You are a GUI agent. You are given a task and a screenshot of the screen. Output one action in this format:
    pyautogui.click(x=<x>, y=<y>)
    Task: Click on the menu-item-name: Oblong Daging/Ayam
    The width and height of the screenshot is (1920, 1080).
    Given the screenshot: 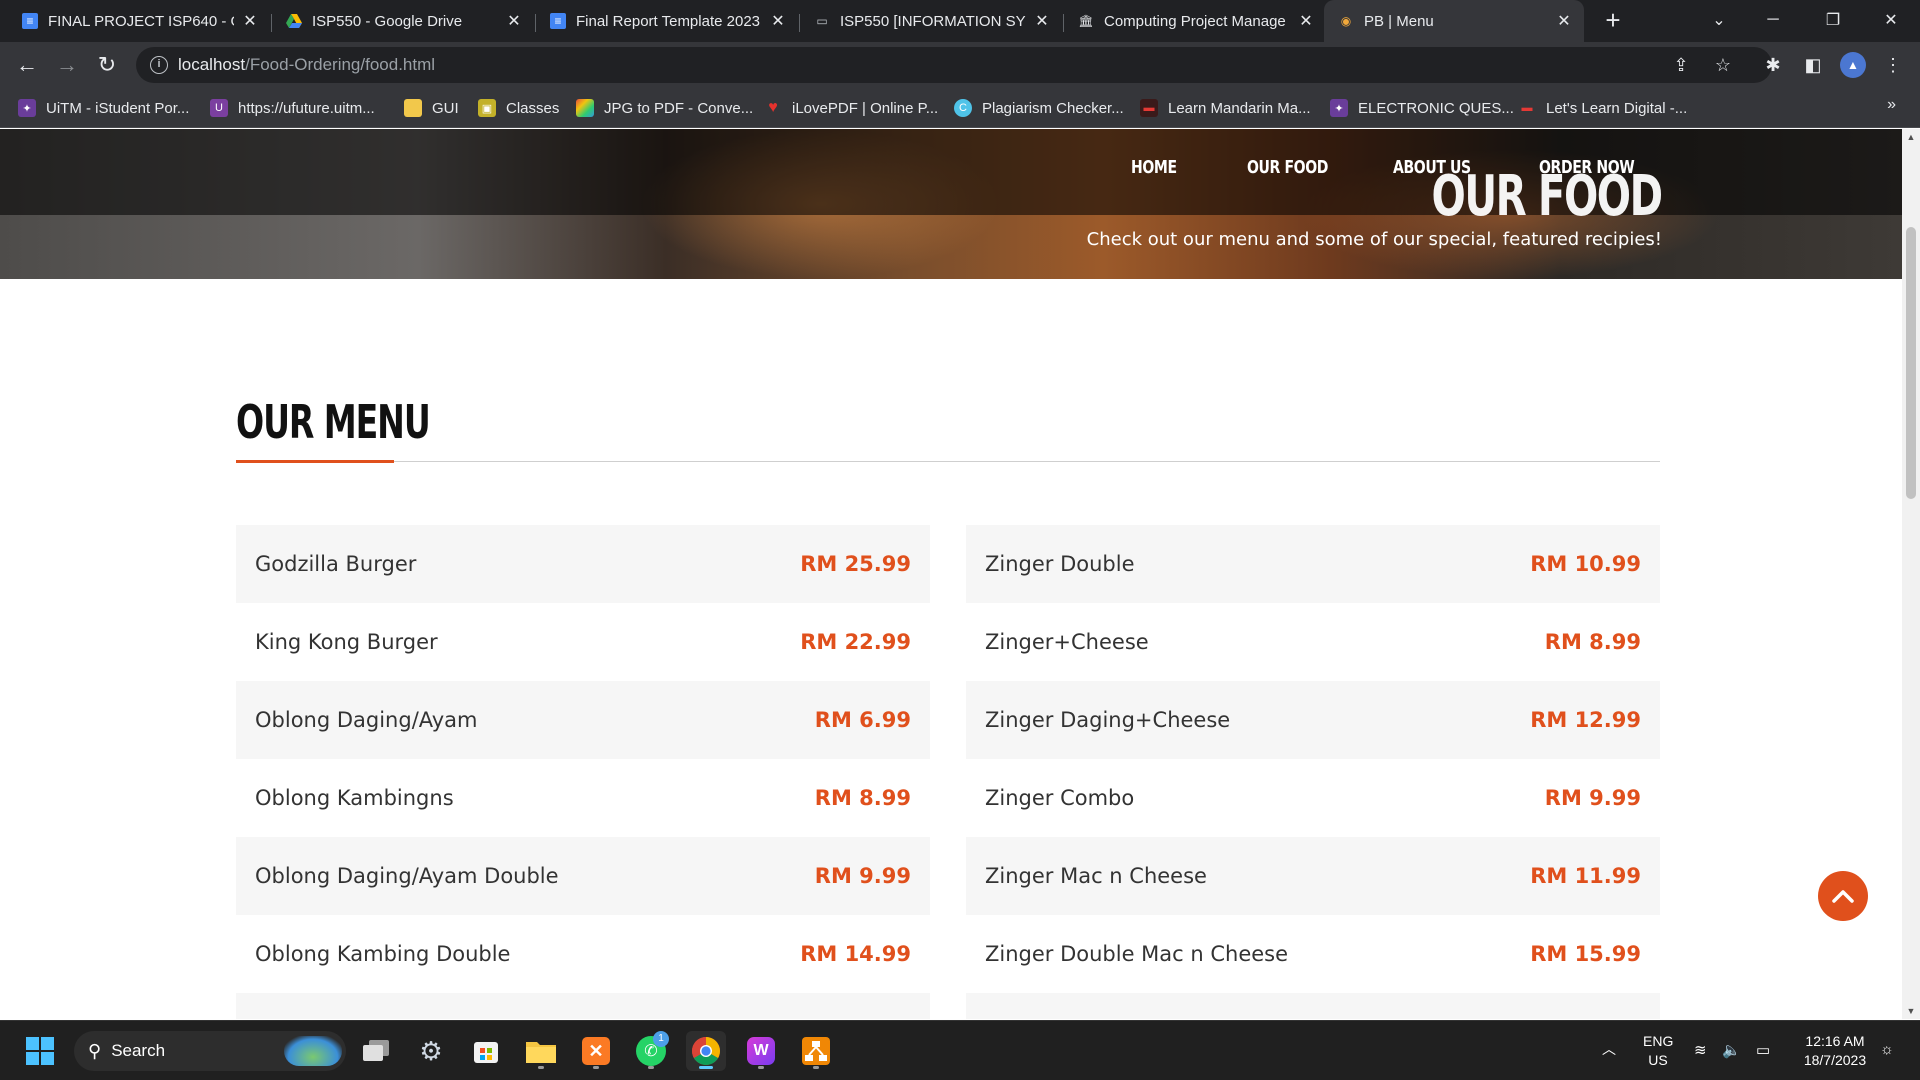 What is the action you would take?
    pyautogui.click(x=366, y=720)
    